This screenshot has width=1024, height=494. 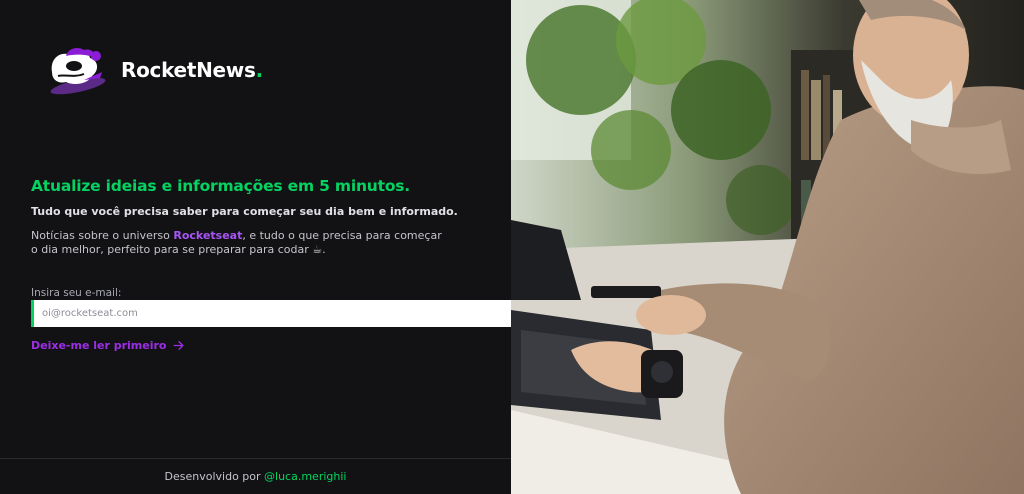 What do you see at coordinates (255, 476) in the screenshot?
I see `footer: Desenvolvido por @luca.merighii` at bounding box center [255, 476].